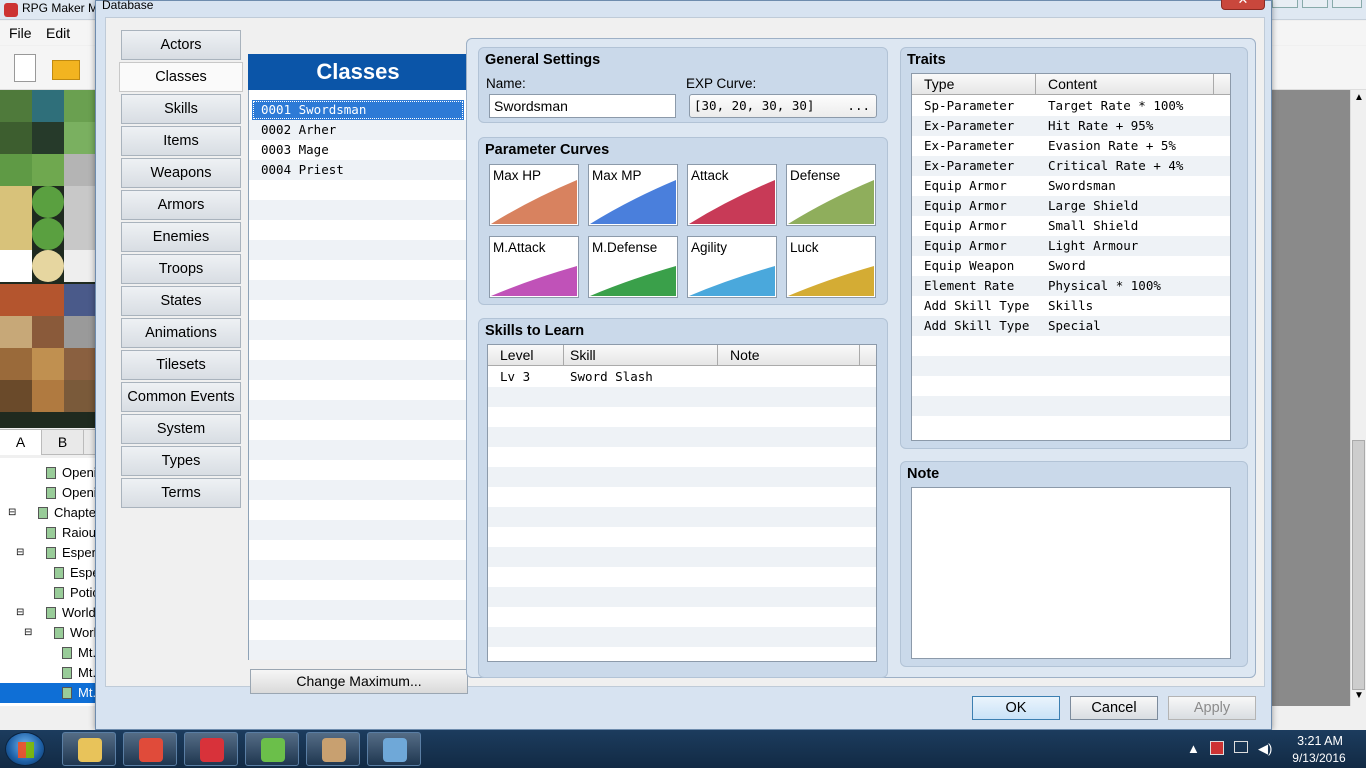  What do you see at coordinates (1016, 708) in the screenshot?
I see `ok-button: OK` at bounding box center [1016, 708].